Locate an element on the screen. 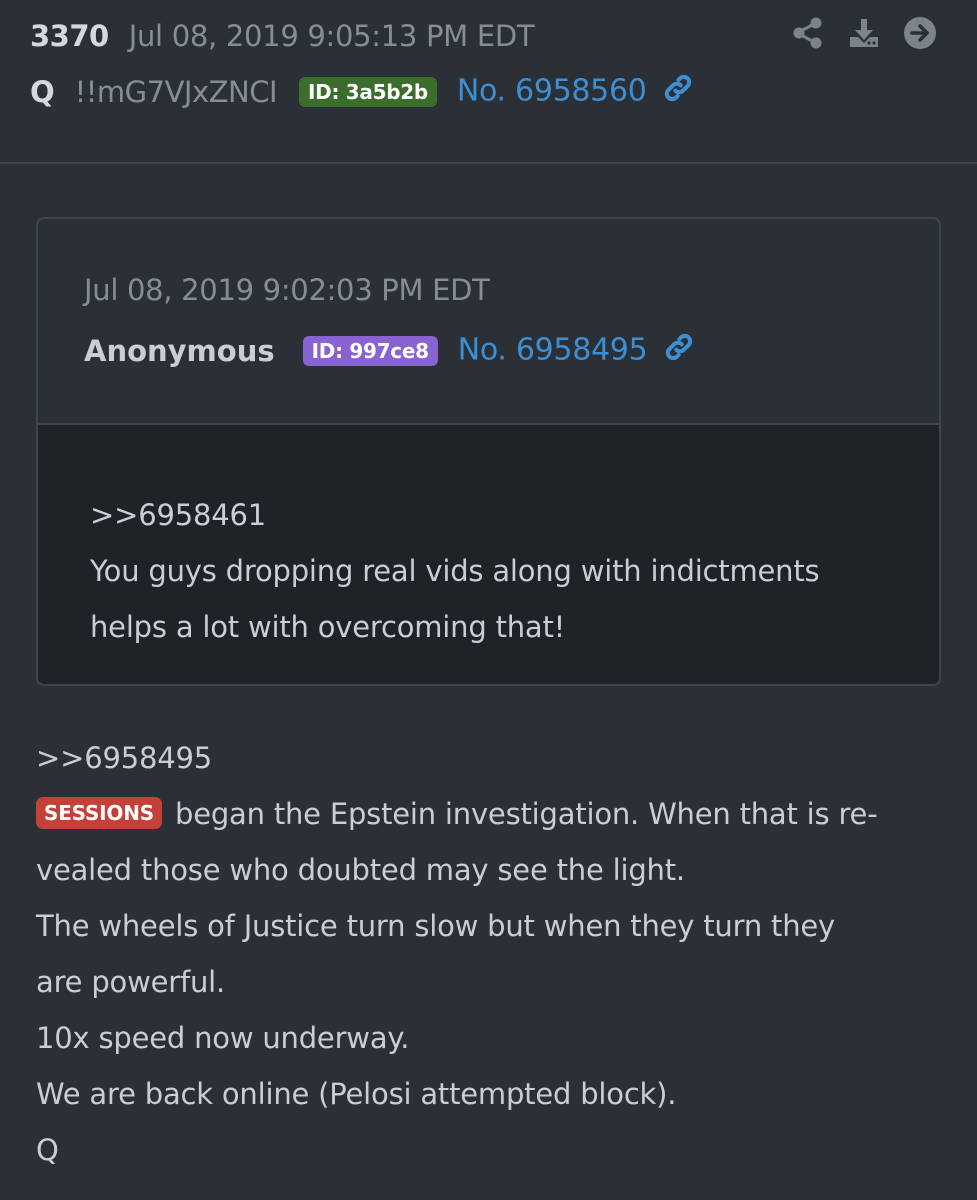  post-author-row: Q !!mG7VJxZNCI ID: 3a5b2b No. 6958560 is located at coordinates (362, 92).